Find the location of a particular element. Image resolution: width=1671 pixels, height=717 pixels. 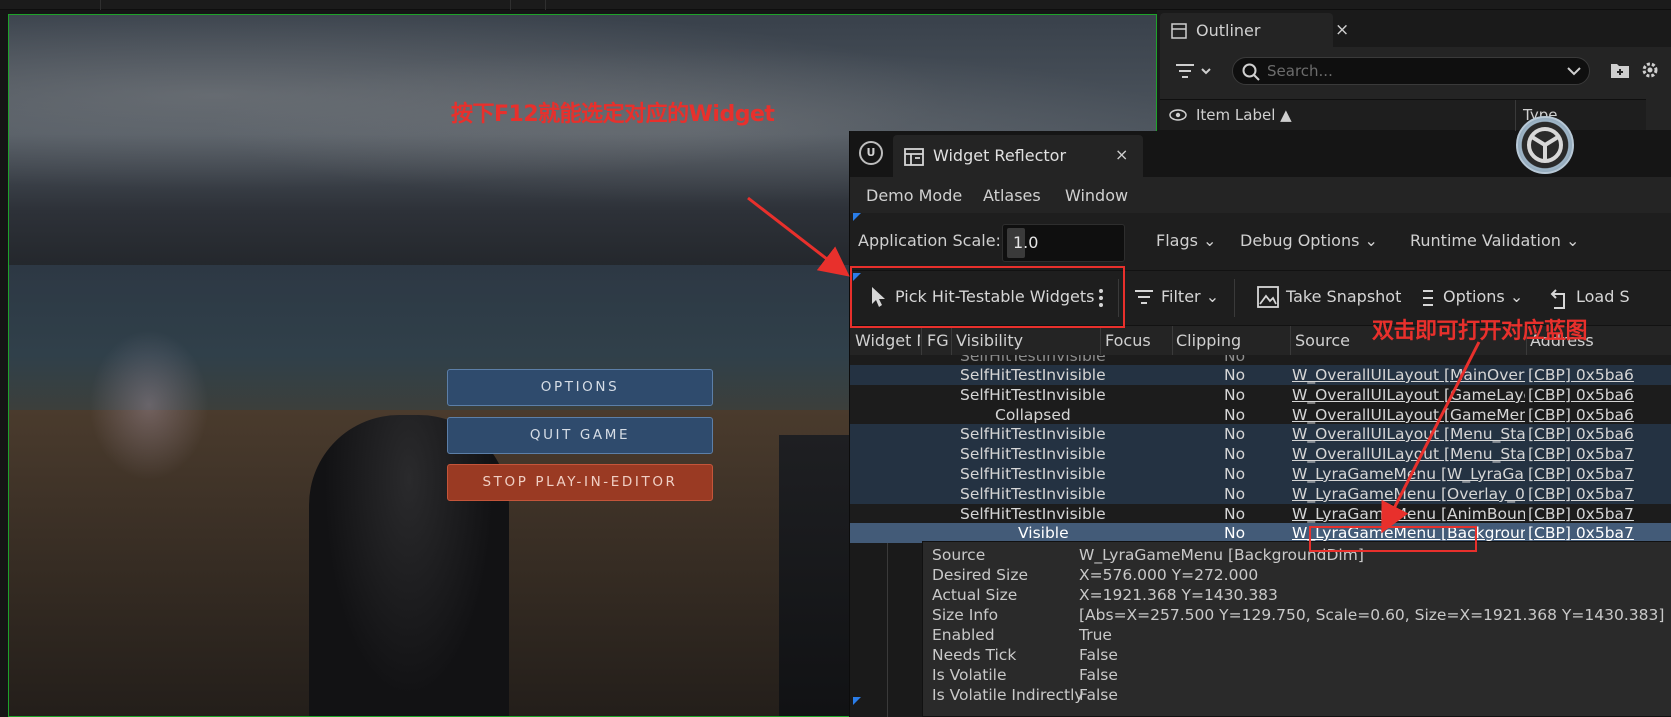

arrow-to-source is located at coordinates (1431, 437).